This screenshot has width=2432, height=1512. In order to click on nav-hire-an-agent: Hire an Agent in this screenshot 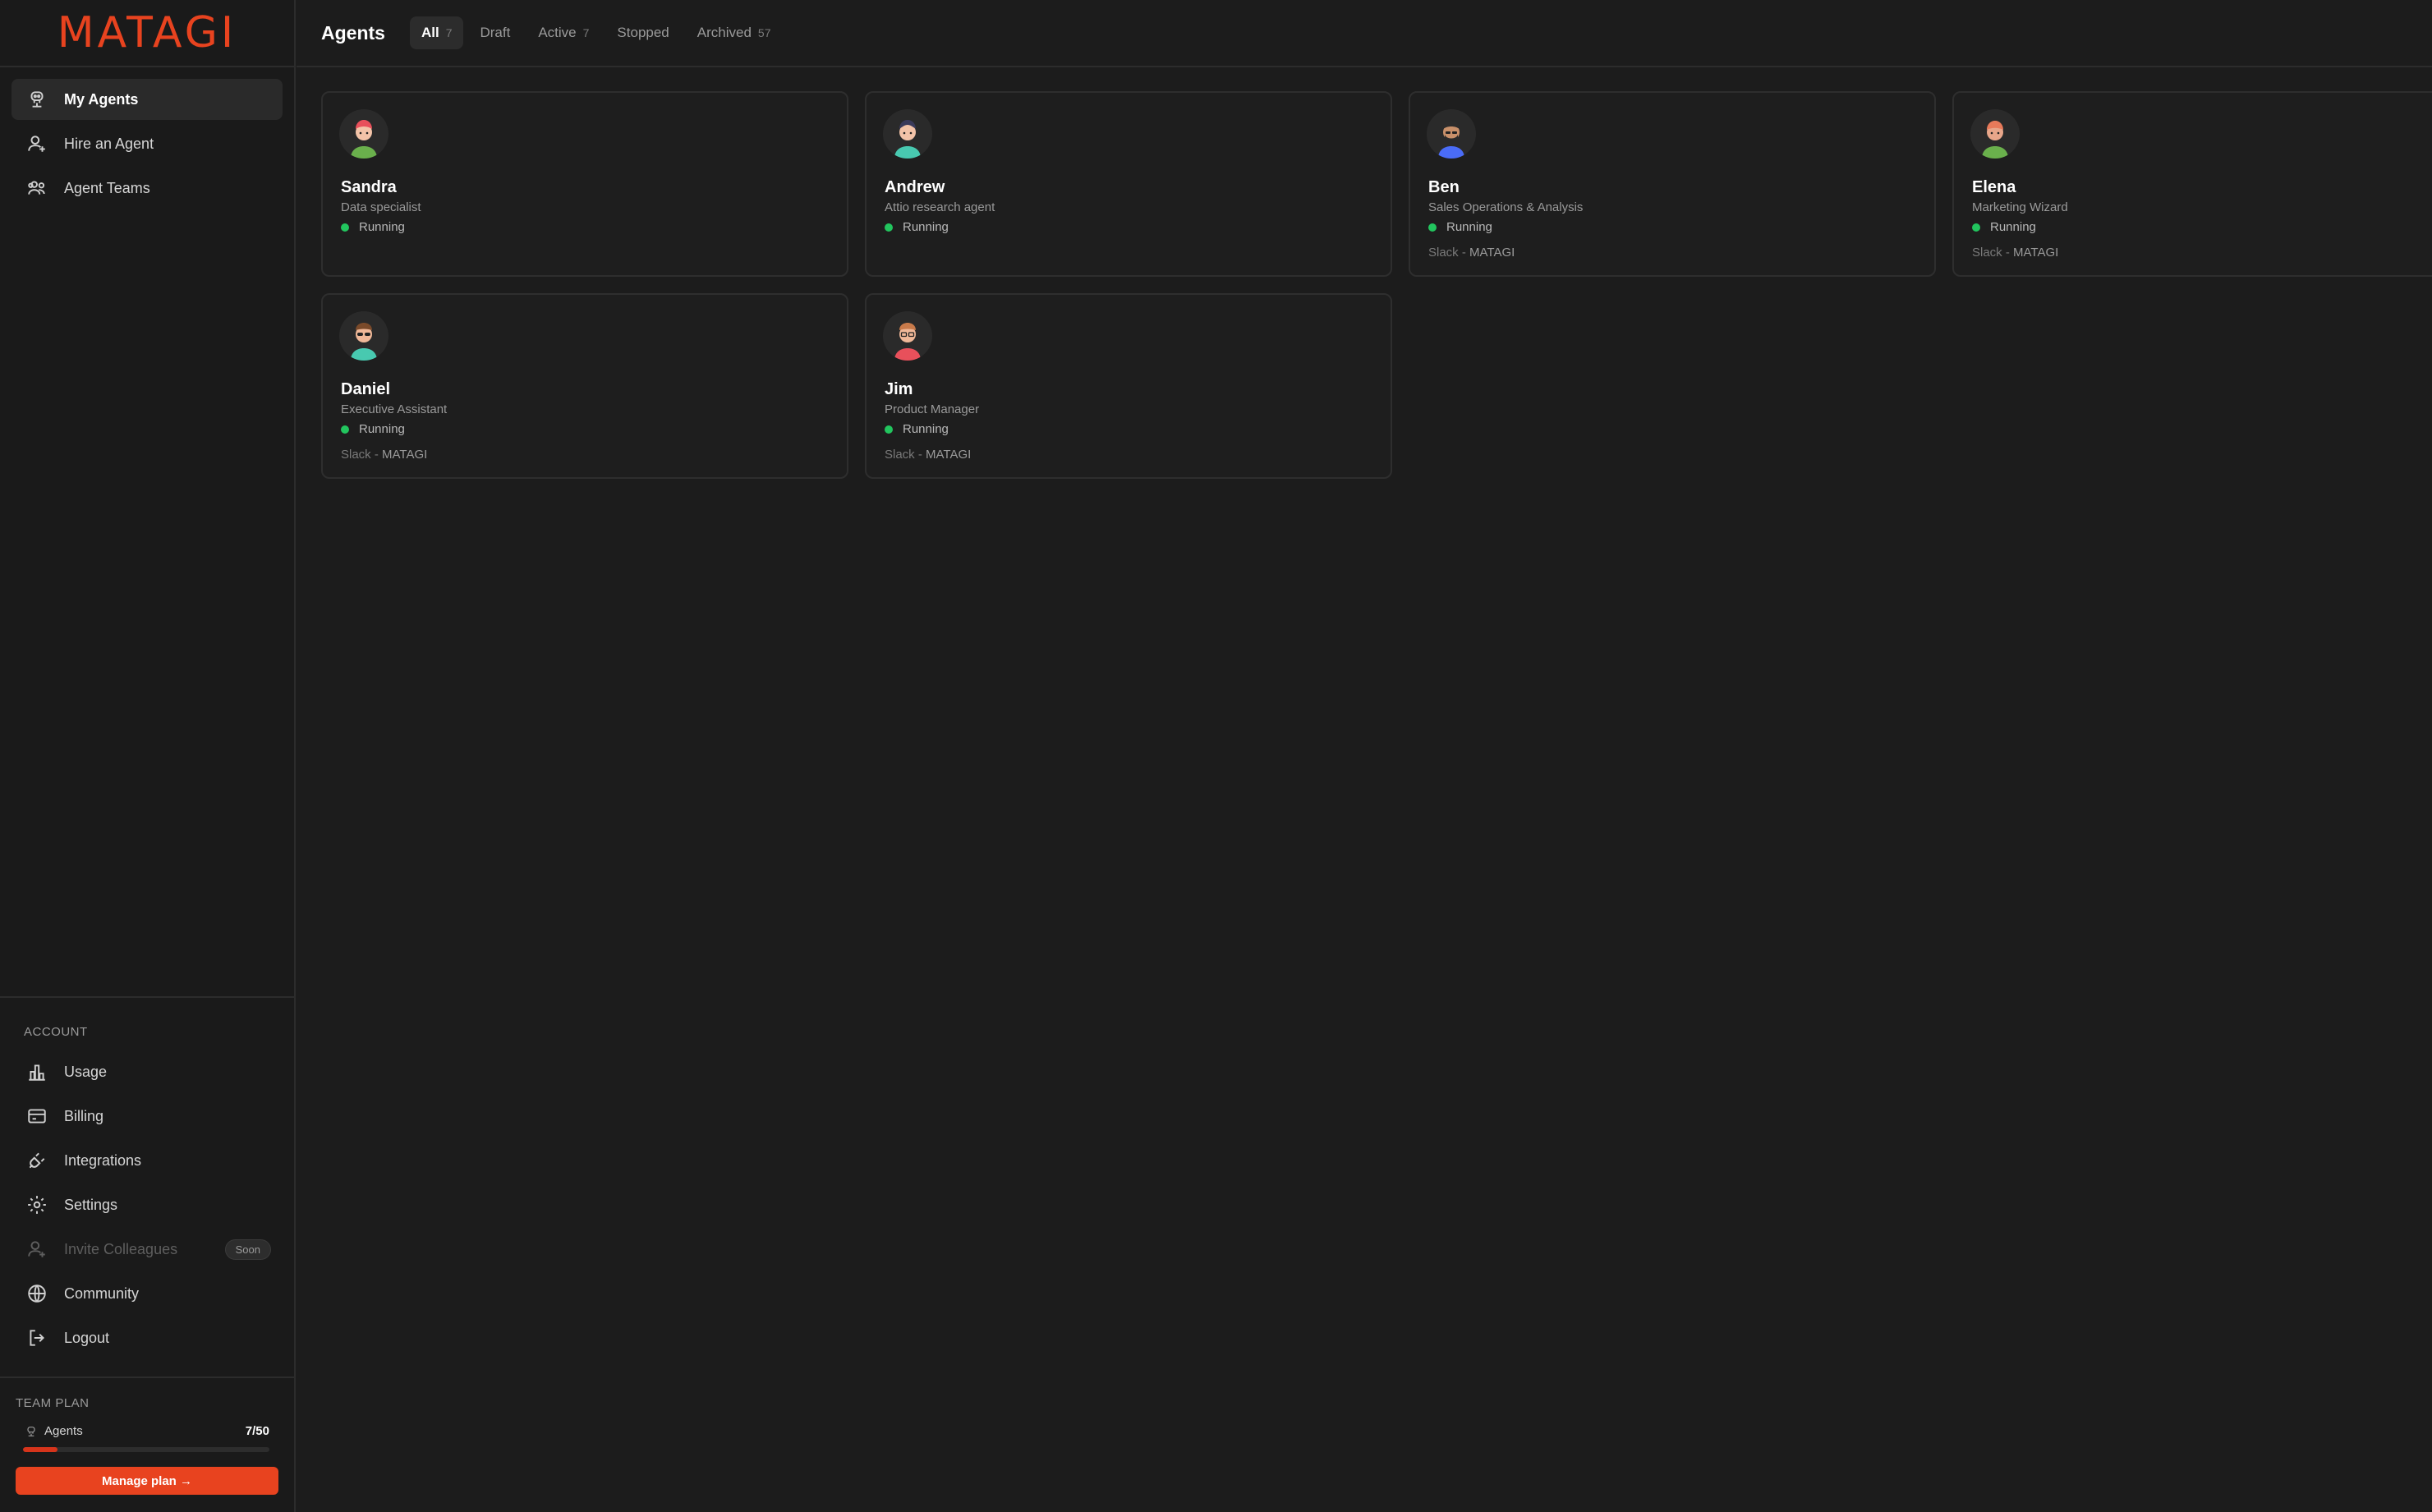, I will do `click(147, 143)`.